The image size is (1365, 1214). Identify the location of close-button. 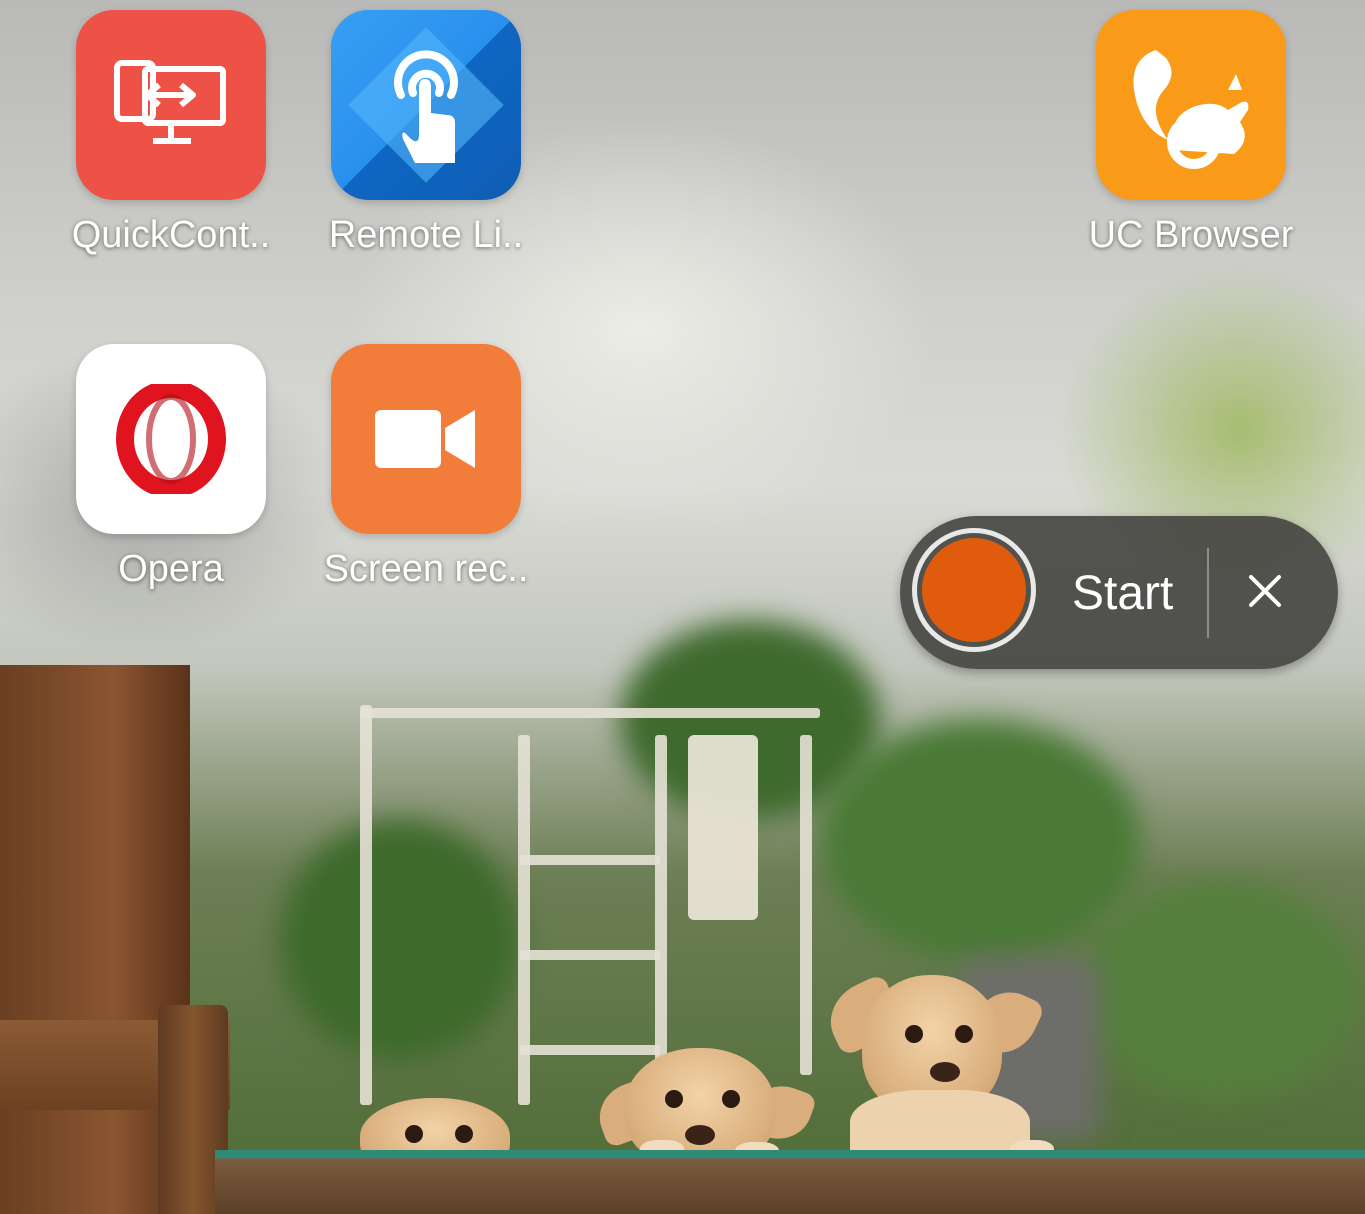
(1265, 591).